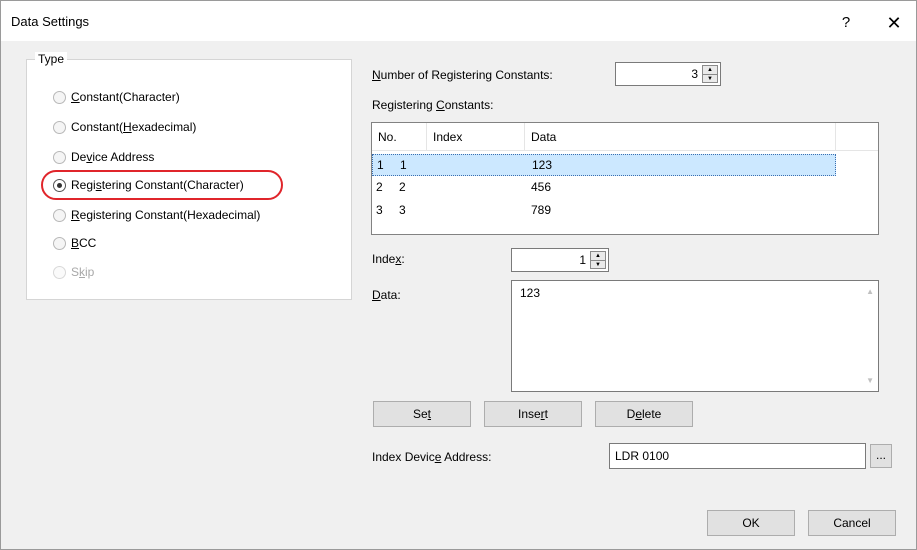 This screenshot has height=550, width=917. What do you see at coordinates (379, 187) in the screenshot?
I see `cell-no: 2` at bounding box center [379, 187].